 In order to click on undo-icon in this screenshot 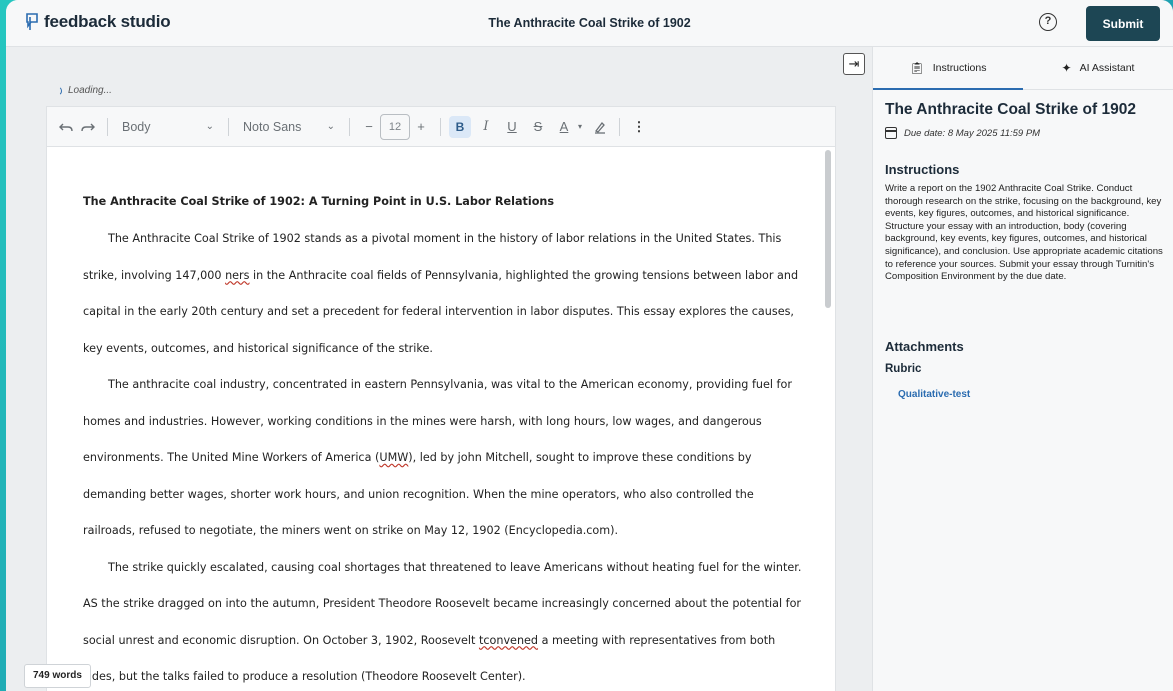, I will do `click(66, 127)`.